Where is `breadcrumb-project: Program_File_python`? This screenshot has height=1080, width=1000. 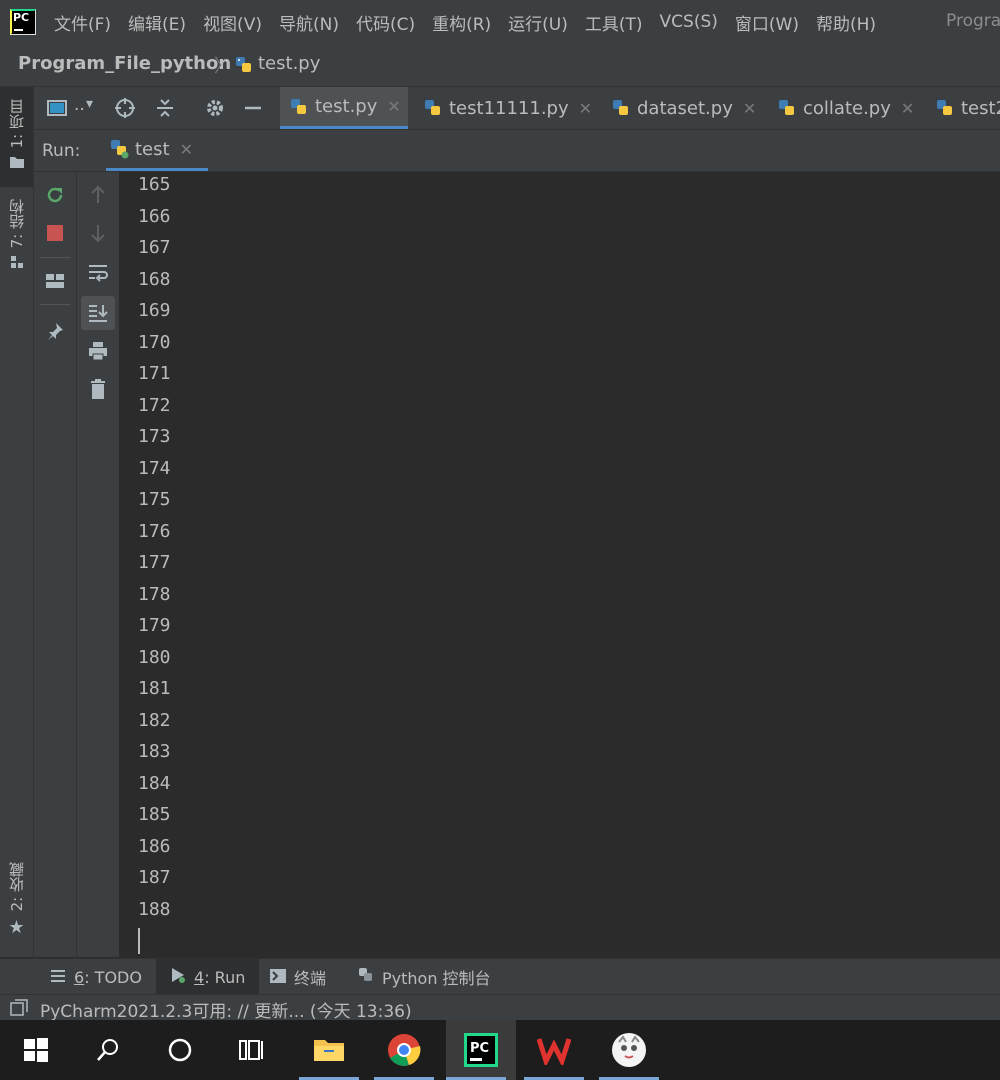 breadcrumb-project: Program_File_python is located at coordinates (124, 63).